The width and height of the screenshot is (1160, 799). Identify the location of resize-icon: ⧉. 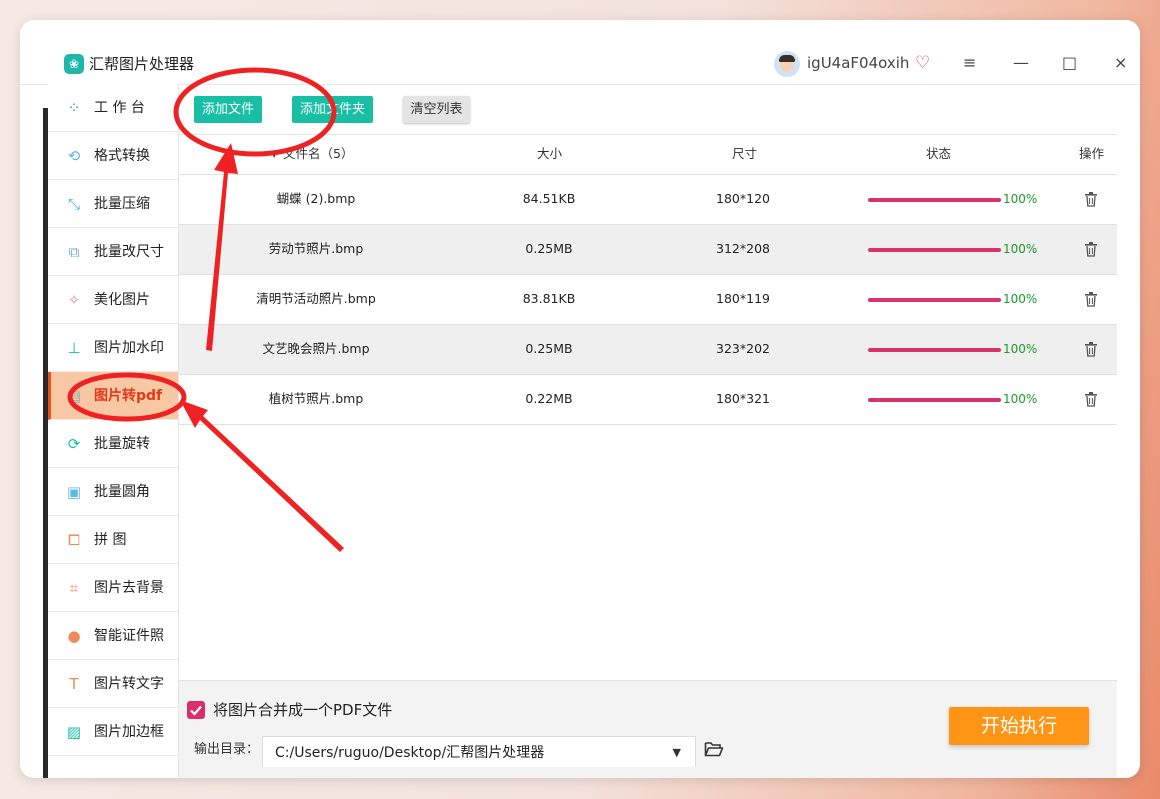
(74, 252).